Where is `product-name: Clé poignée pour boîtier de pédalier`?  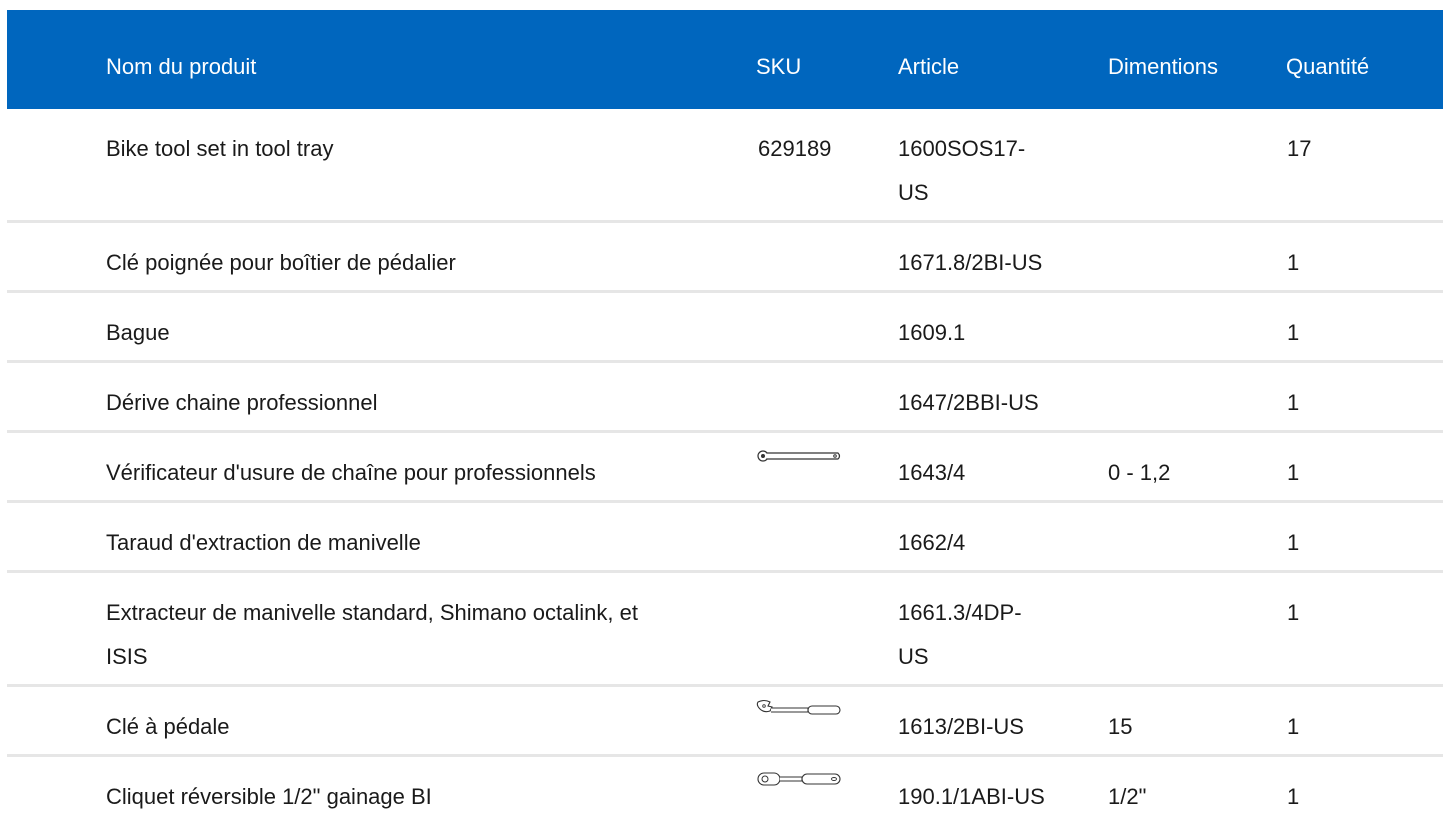
product-name: Clé poignée pour boîtier de pédalier is located at coordinates (281, 262).